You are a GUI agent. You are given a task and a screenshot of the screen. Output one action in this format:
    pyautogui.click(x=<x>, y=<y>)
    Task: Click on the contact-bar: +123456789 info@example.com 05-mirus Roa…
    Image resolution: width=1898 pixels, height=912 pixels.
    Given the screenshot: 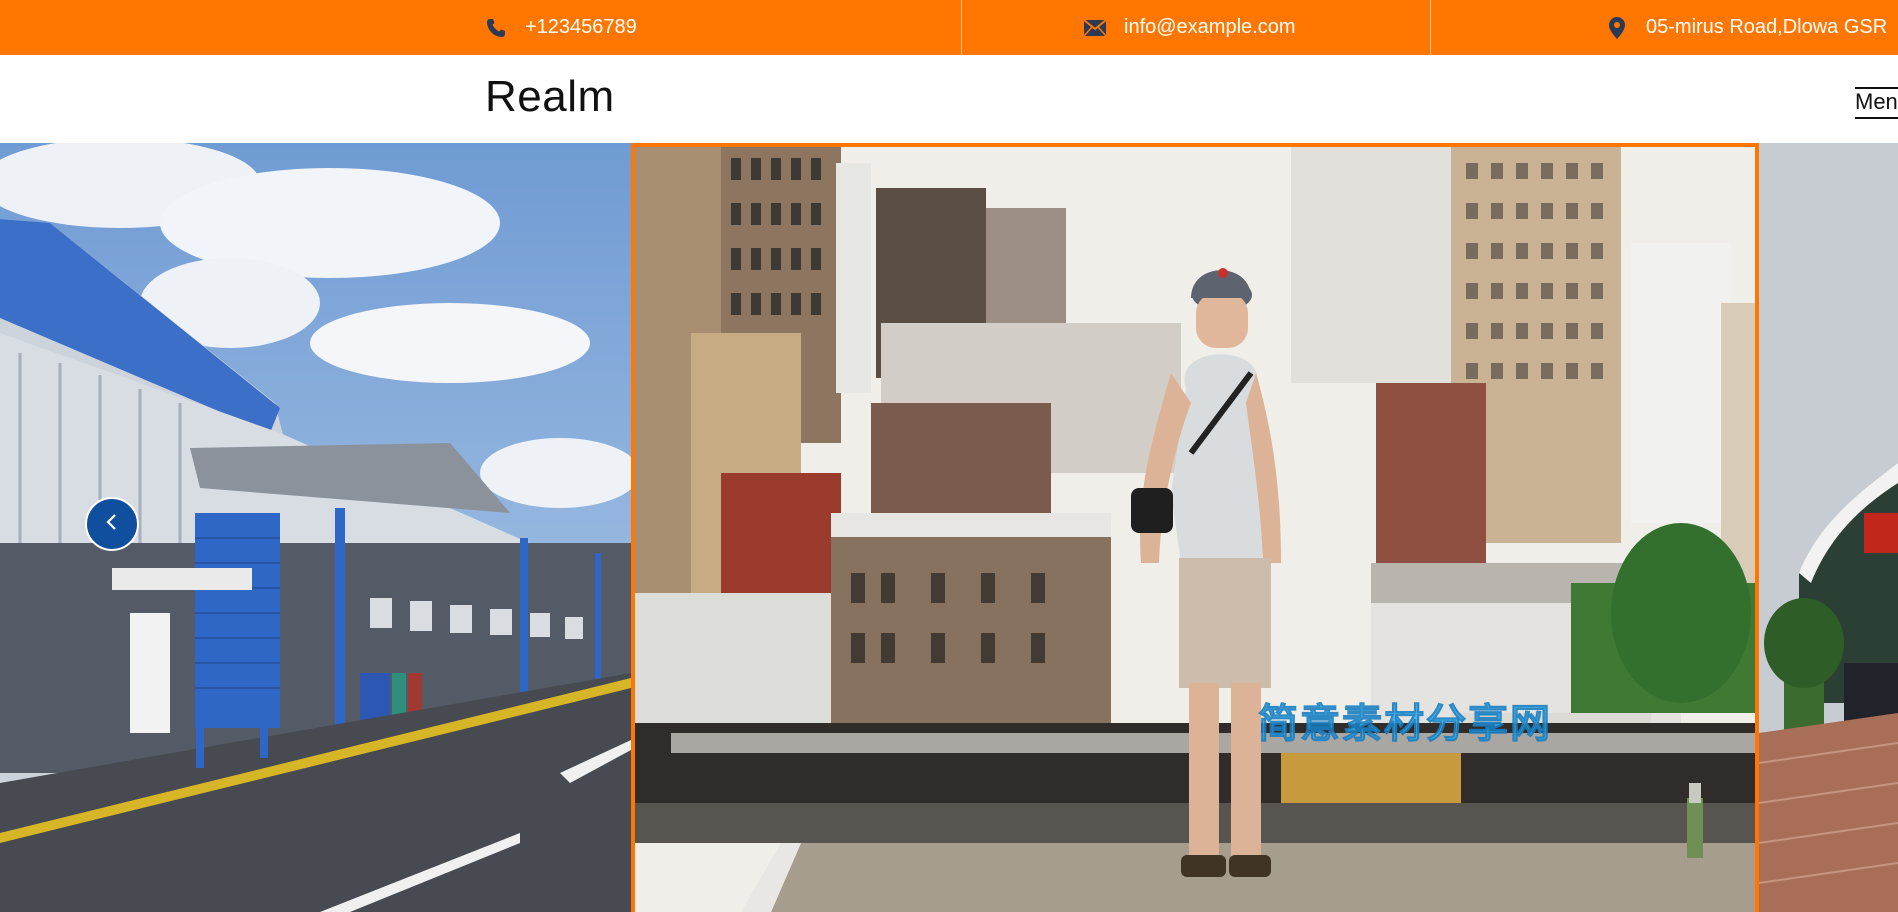 What is the action you would take?
    pyautogui.click(x=949, y=27)
    